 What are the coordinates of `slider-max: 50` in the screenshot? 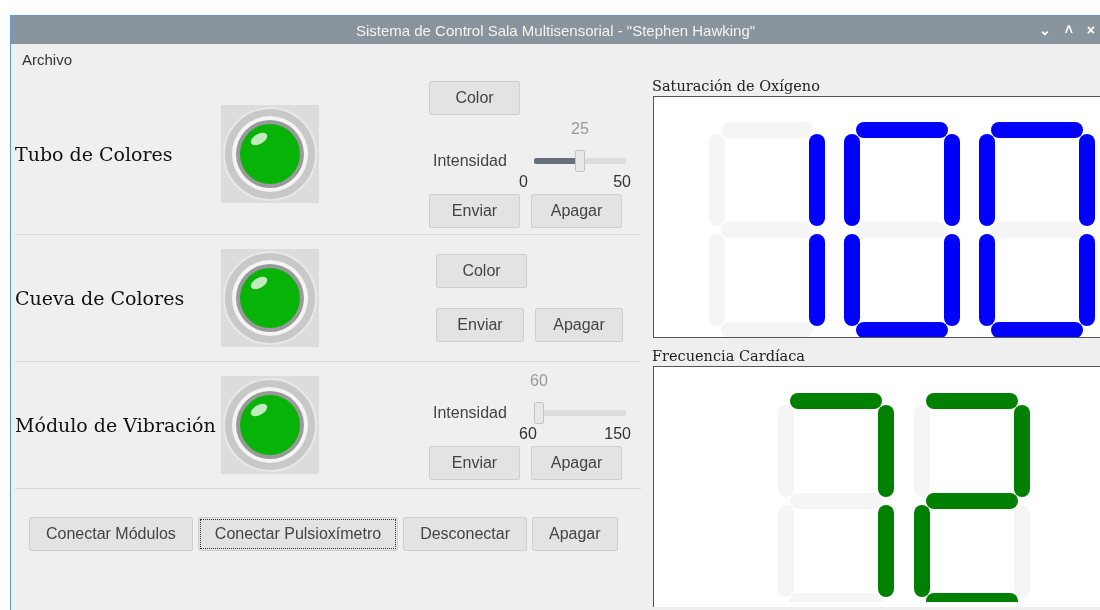 It's located at (622, 181).